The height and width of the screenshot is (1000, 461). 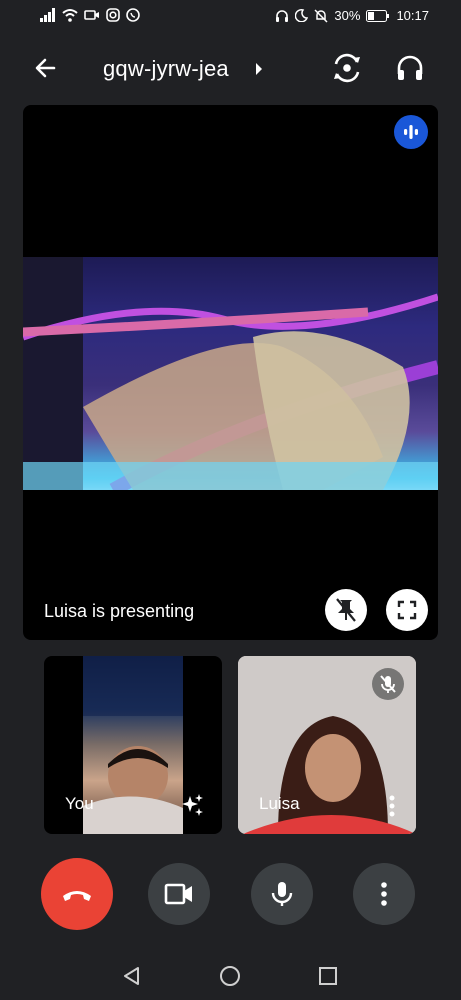 I want to click on fullscreen-icon, so click(x=407, y=610).